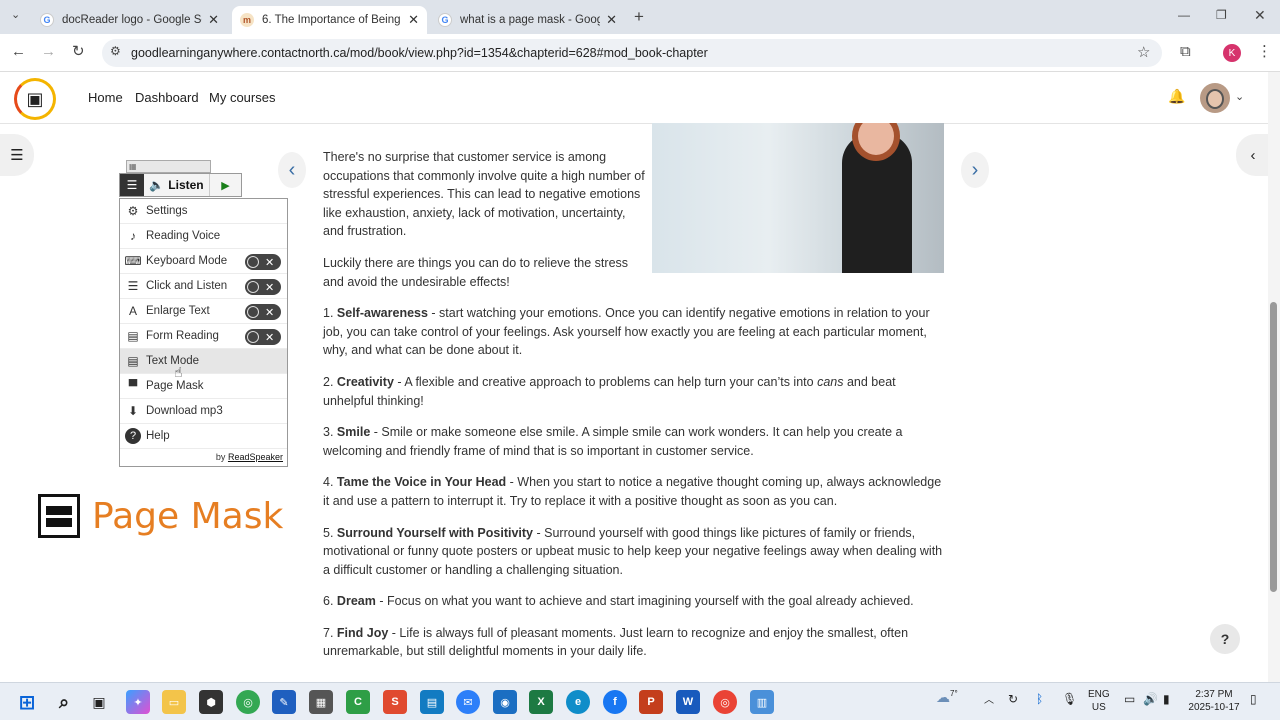  I want to click on minimize-icon: —, so click(1184, 15).